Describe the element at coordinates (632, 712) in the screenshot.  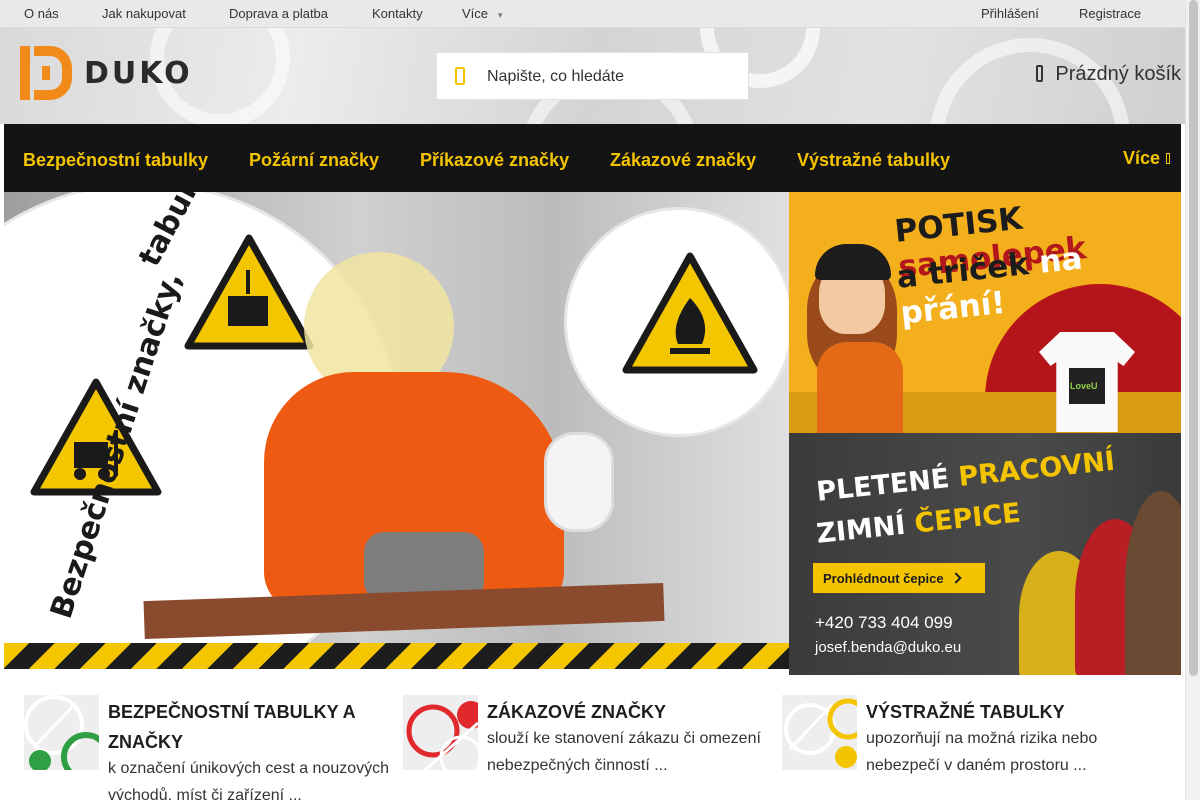
I see `category-title: ZÁKAZOVÉ ZNAČKY` at that location.